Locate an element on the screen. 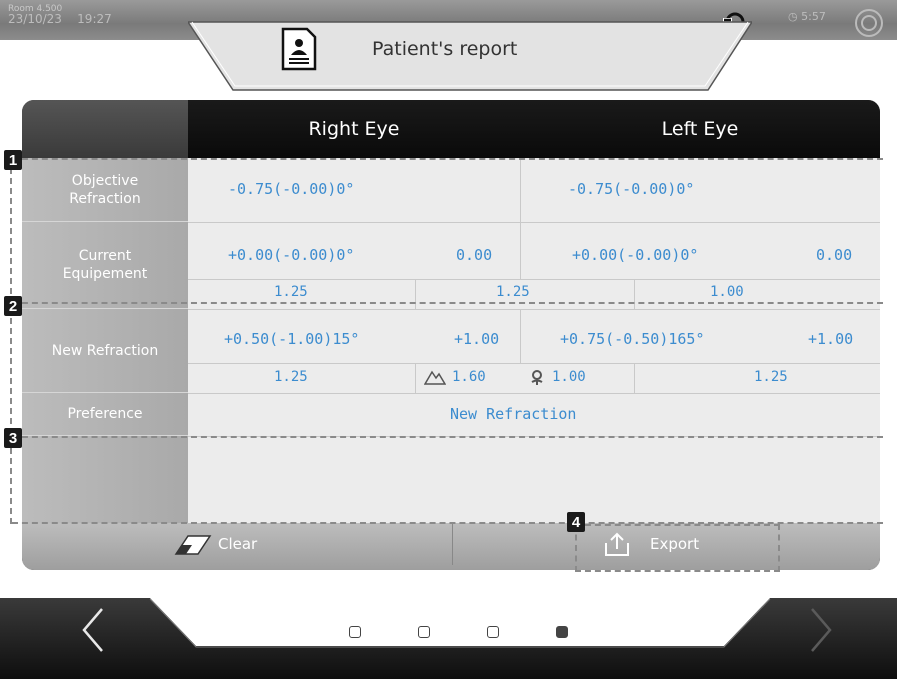 Image resolution: width=897 pixels, height=679 pixels. callout-1: 1 is located at coordinates (13, 160).